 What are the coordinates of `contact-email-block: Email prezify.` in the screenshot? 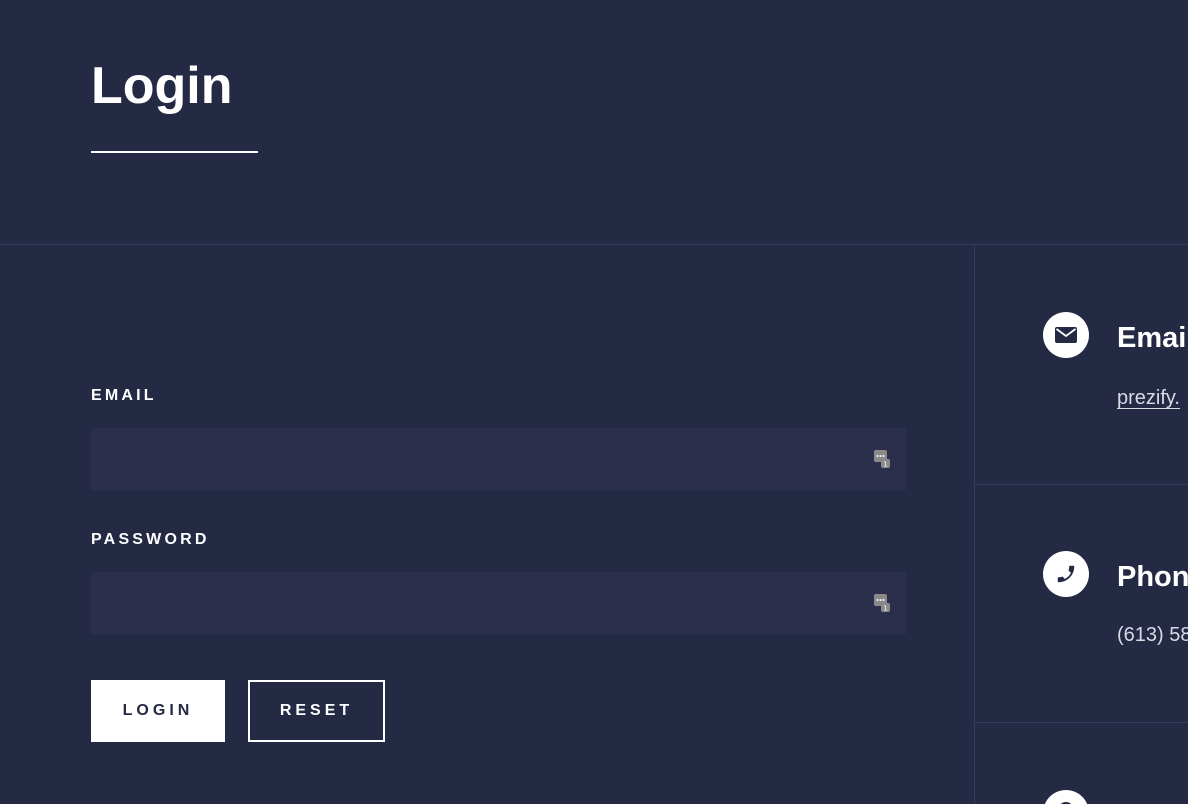 It's located at (1081, 365).